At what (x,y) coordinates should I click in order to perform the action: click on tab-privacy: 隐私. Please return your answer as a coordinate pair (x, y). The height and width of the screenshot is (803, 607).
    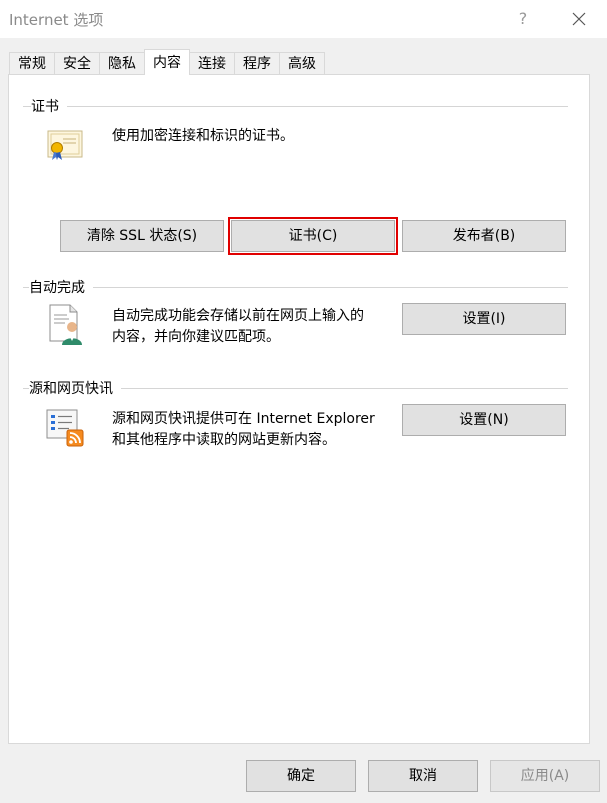
    Looking at the image, I should click on (122, 63).